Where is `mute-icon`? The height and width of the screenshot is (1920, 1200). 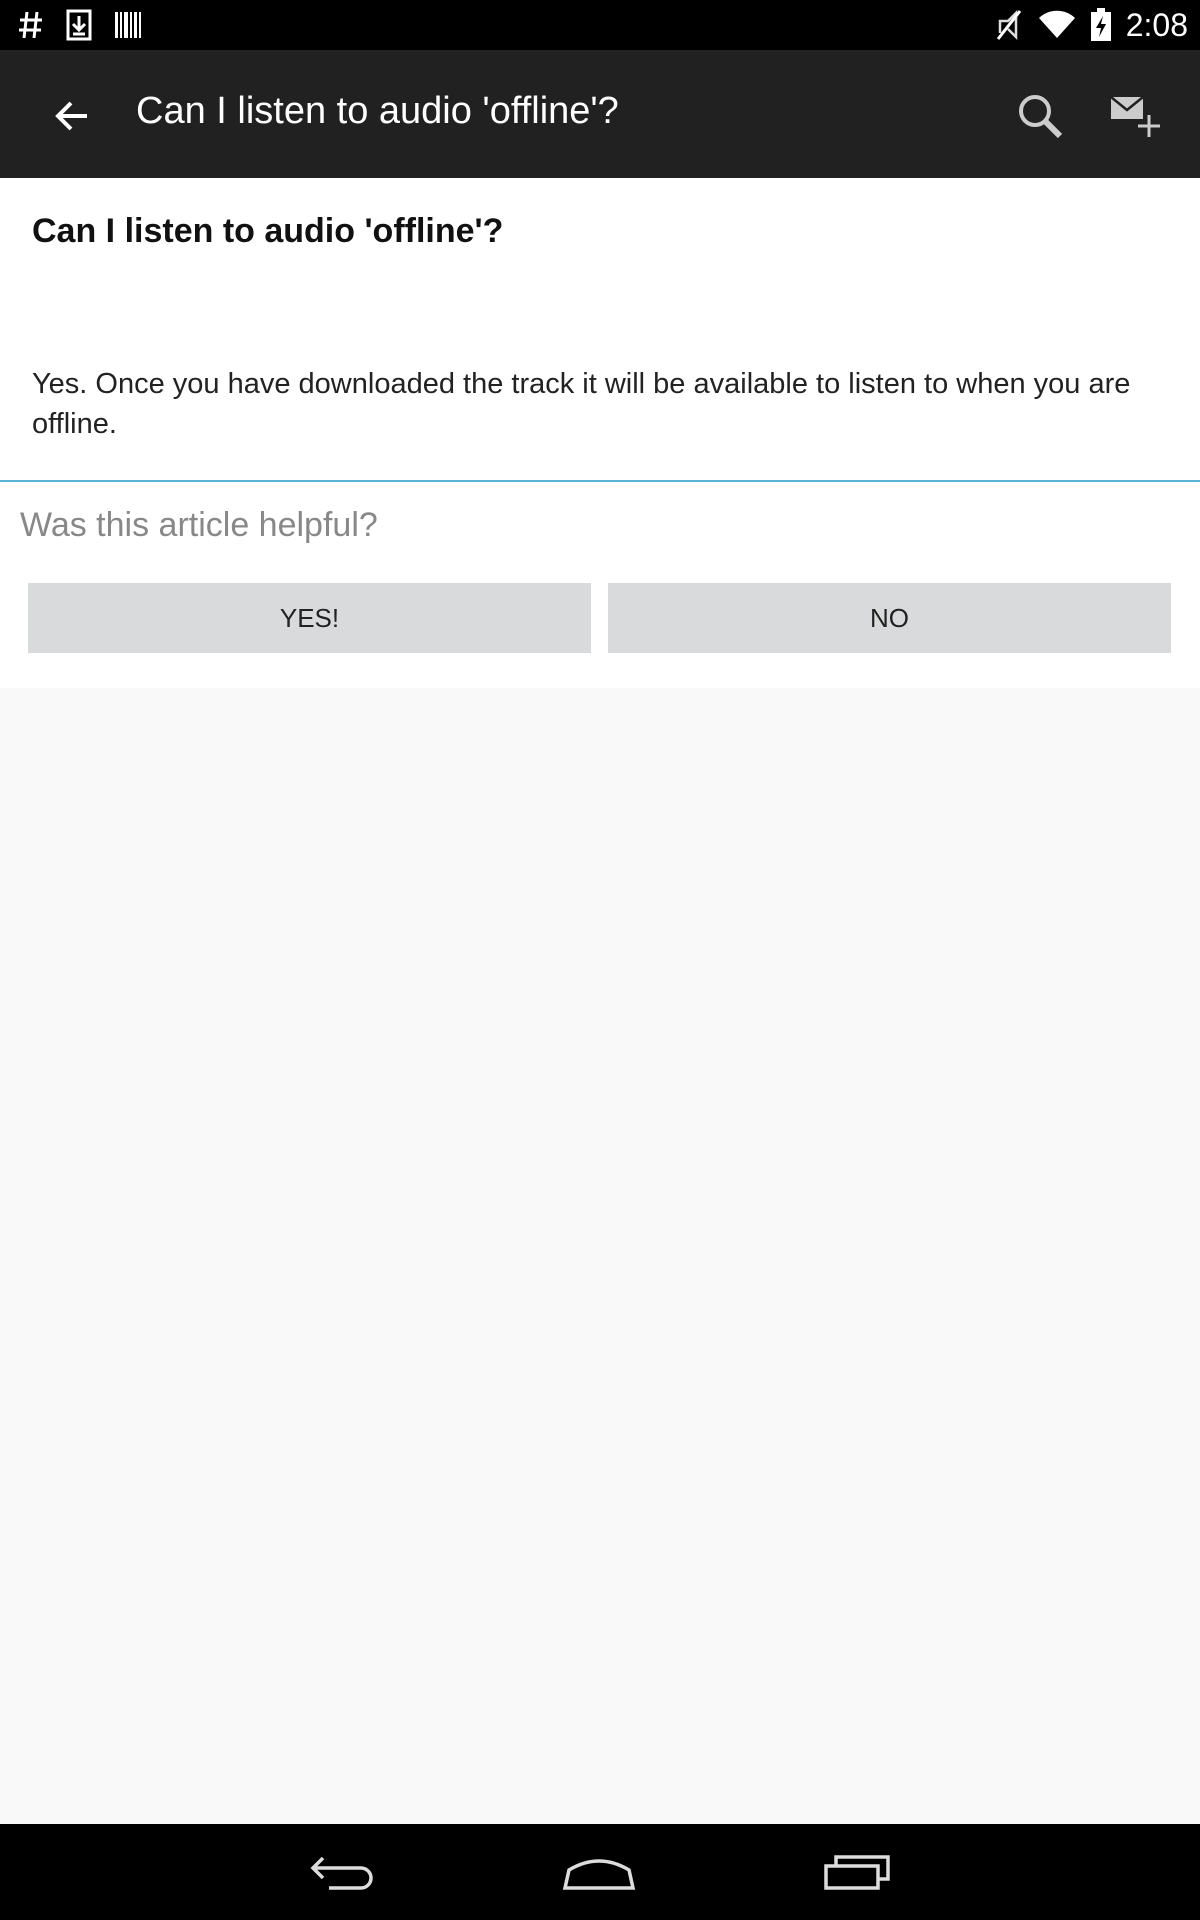
mute-icon is located at coordinates (1009, 25).